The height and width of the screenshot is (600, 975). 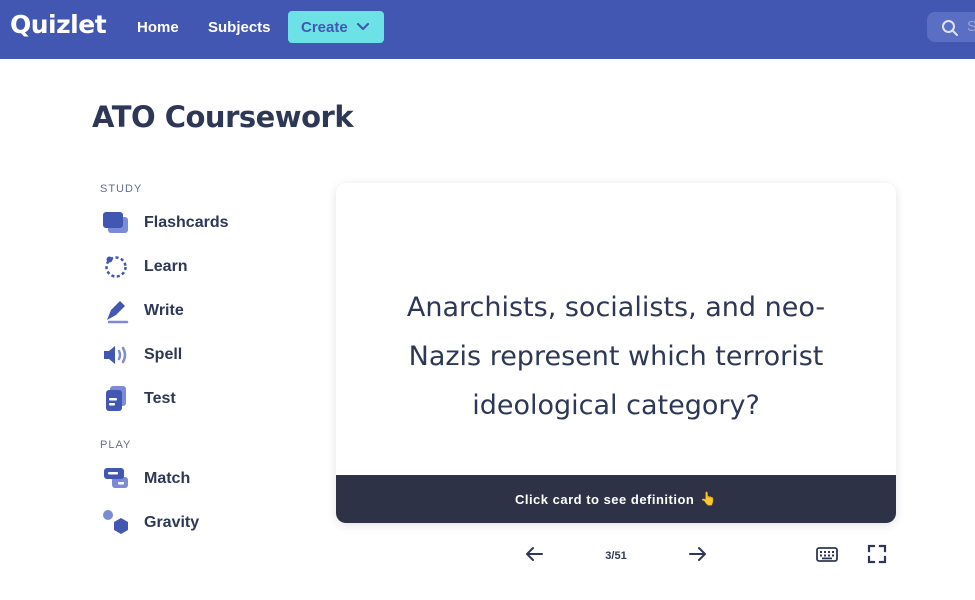 I want to click on quizlet-logo: Quizlet, so click(x=58, y=24).